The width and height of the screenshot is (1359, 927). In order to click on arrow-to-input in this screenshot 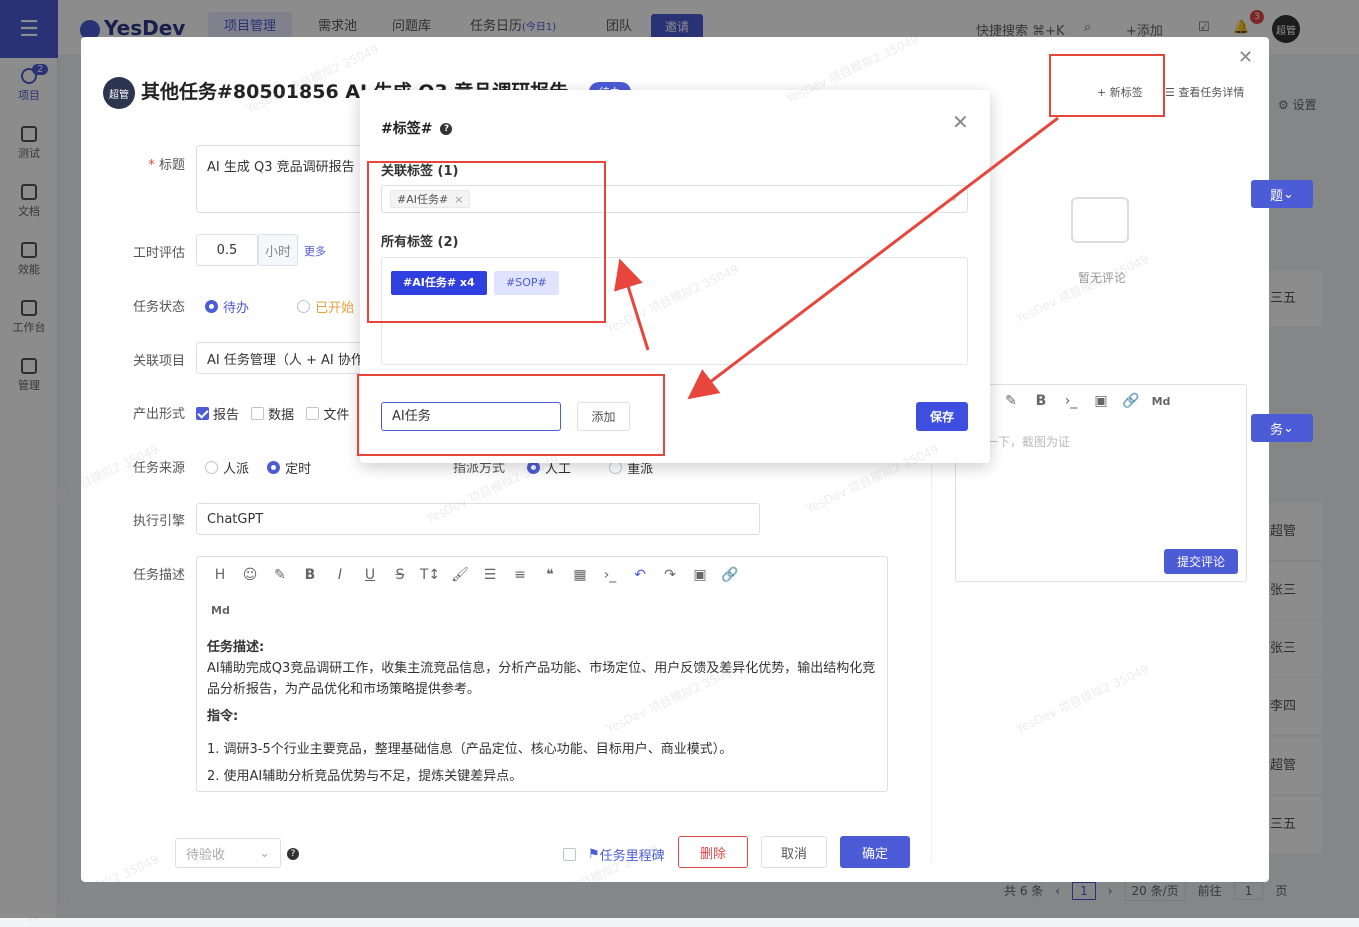, I will do `click(873, 258)`.